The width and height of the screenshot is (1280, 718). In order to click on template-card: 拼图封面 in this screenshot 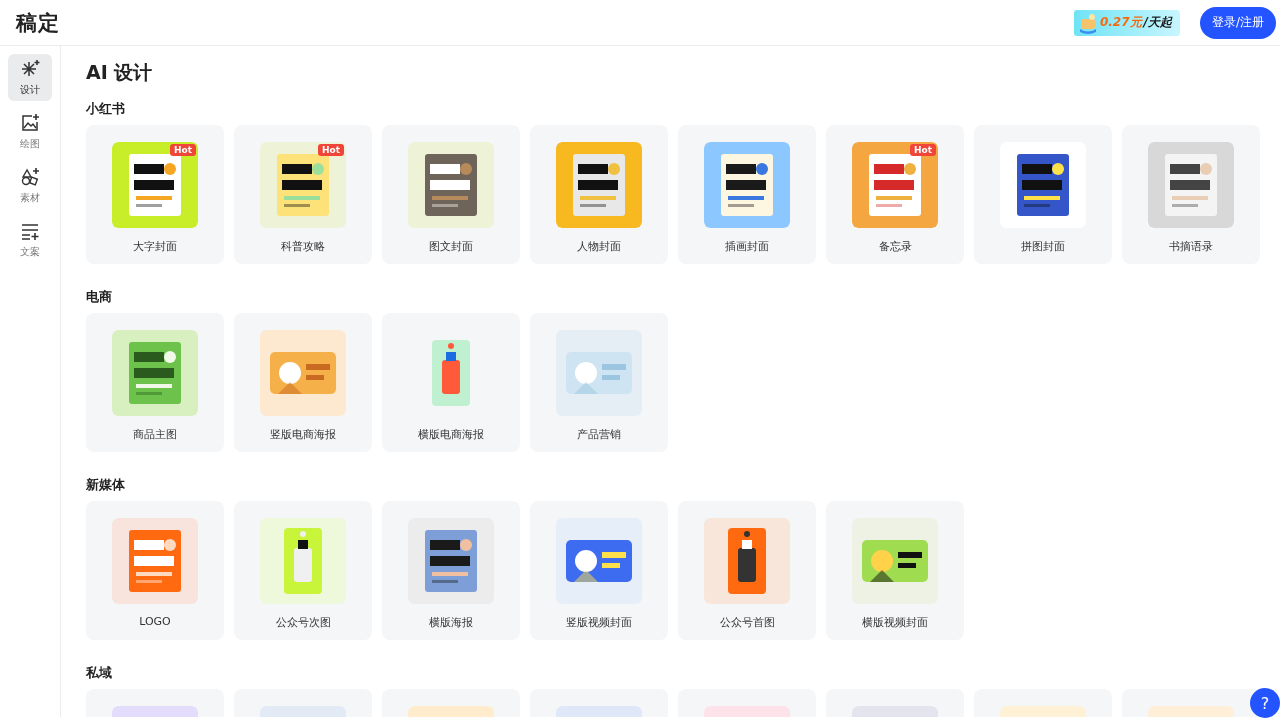, I will do `click(1043, 194)`.